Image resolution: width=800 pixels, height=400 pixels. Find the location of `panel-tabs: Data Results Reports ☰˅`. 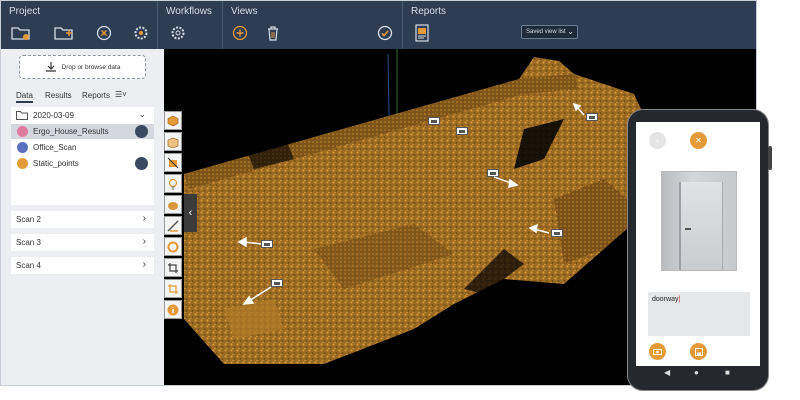

panel-tabs: Data Results Reports ☰˅ is located at coordinates (82, 97).